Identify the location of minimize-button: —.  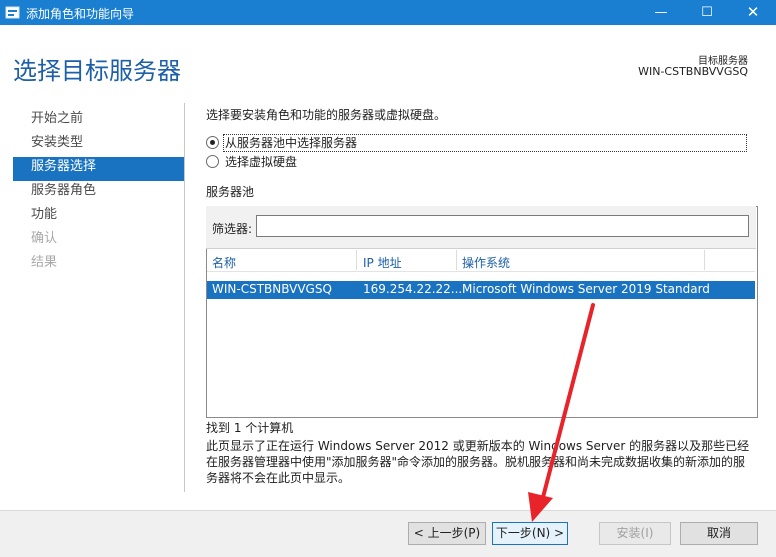
(661, 12).